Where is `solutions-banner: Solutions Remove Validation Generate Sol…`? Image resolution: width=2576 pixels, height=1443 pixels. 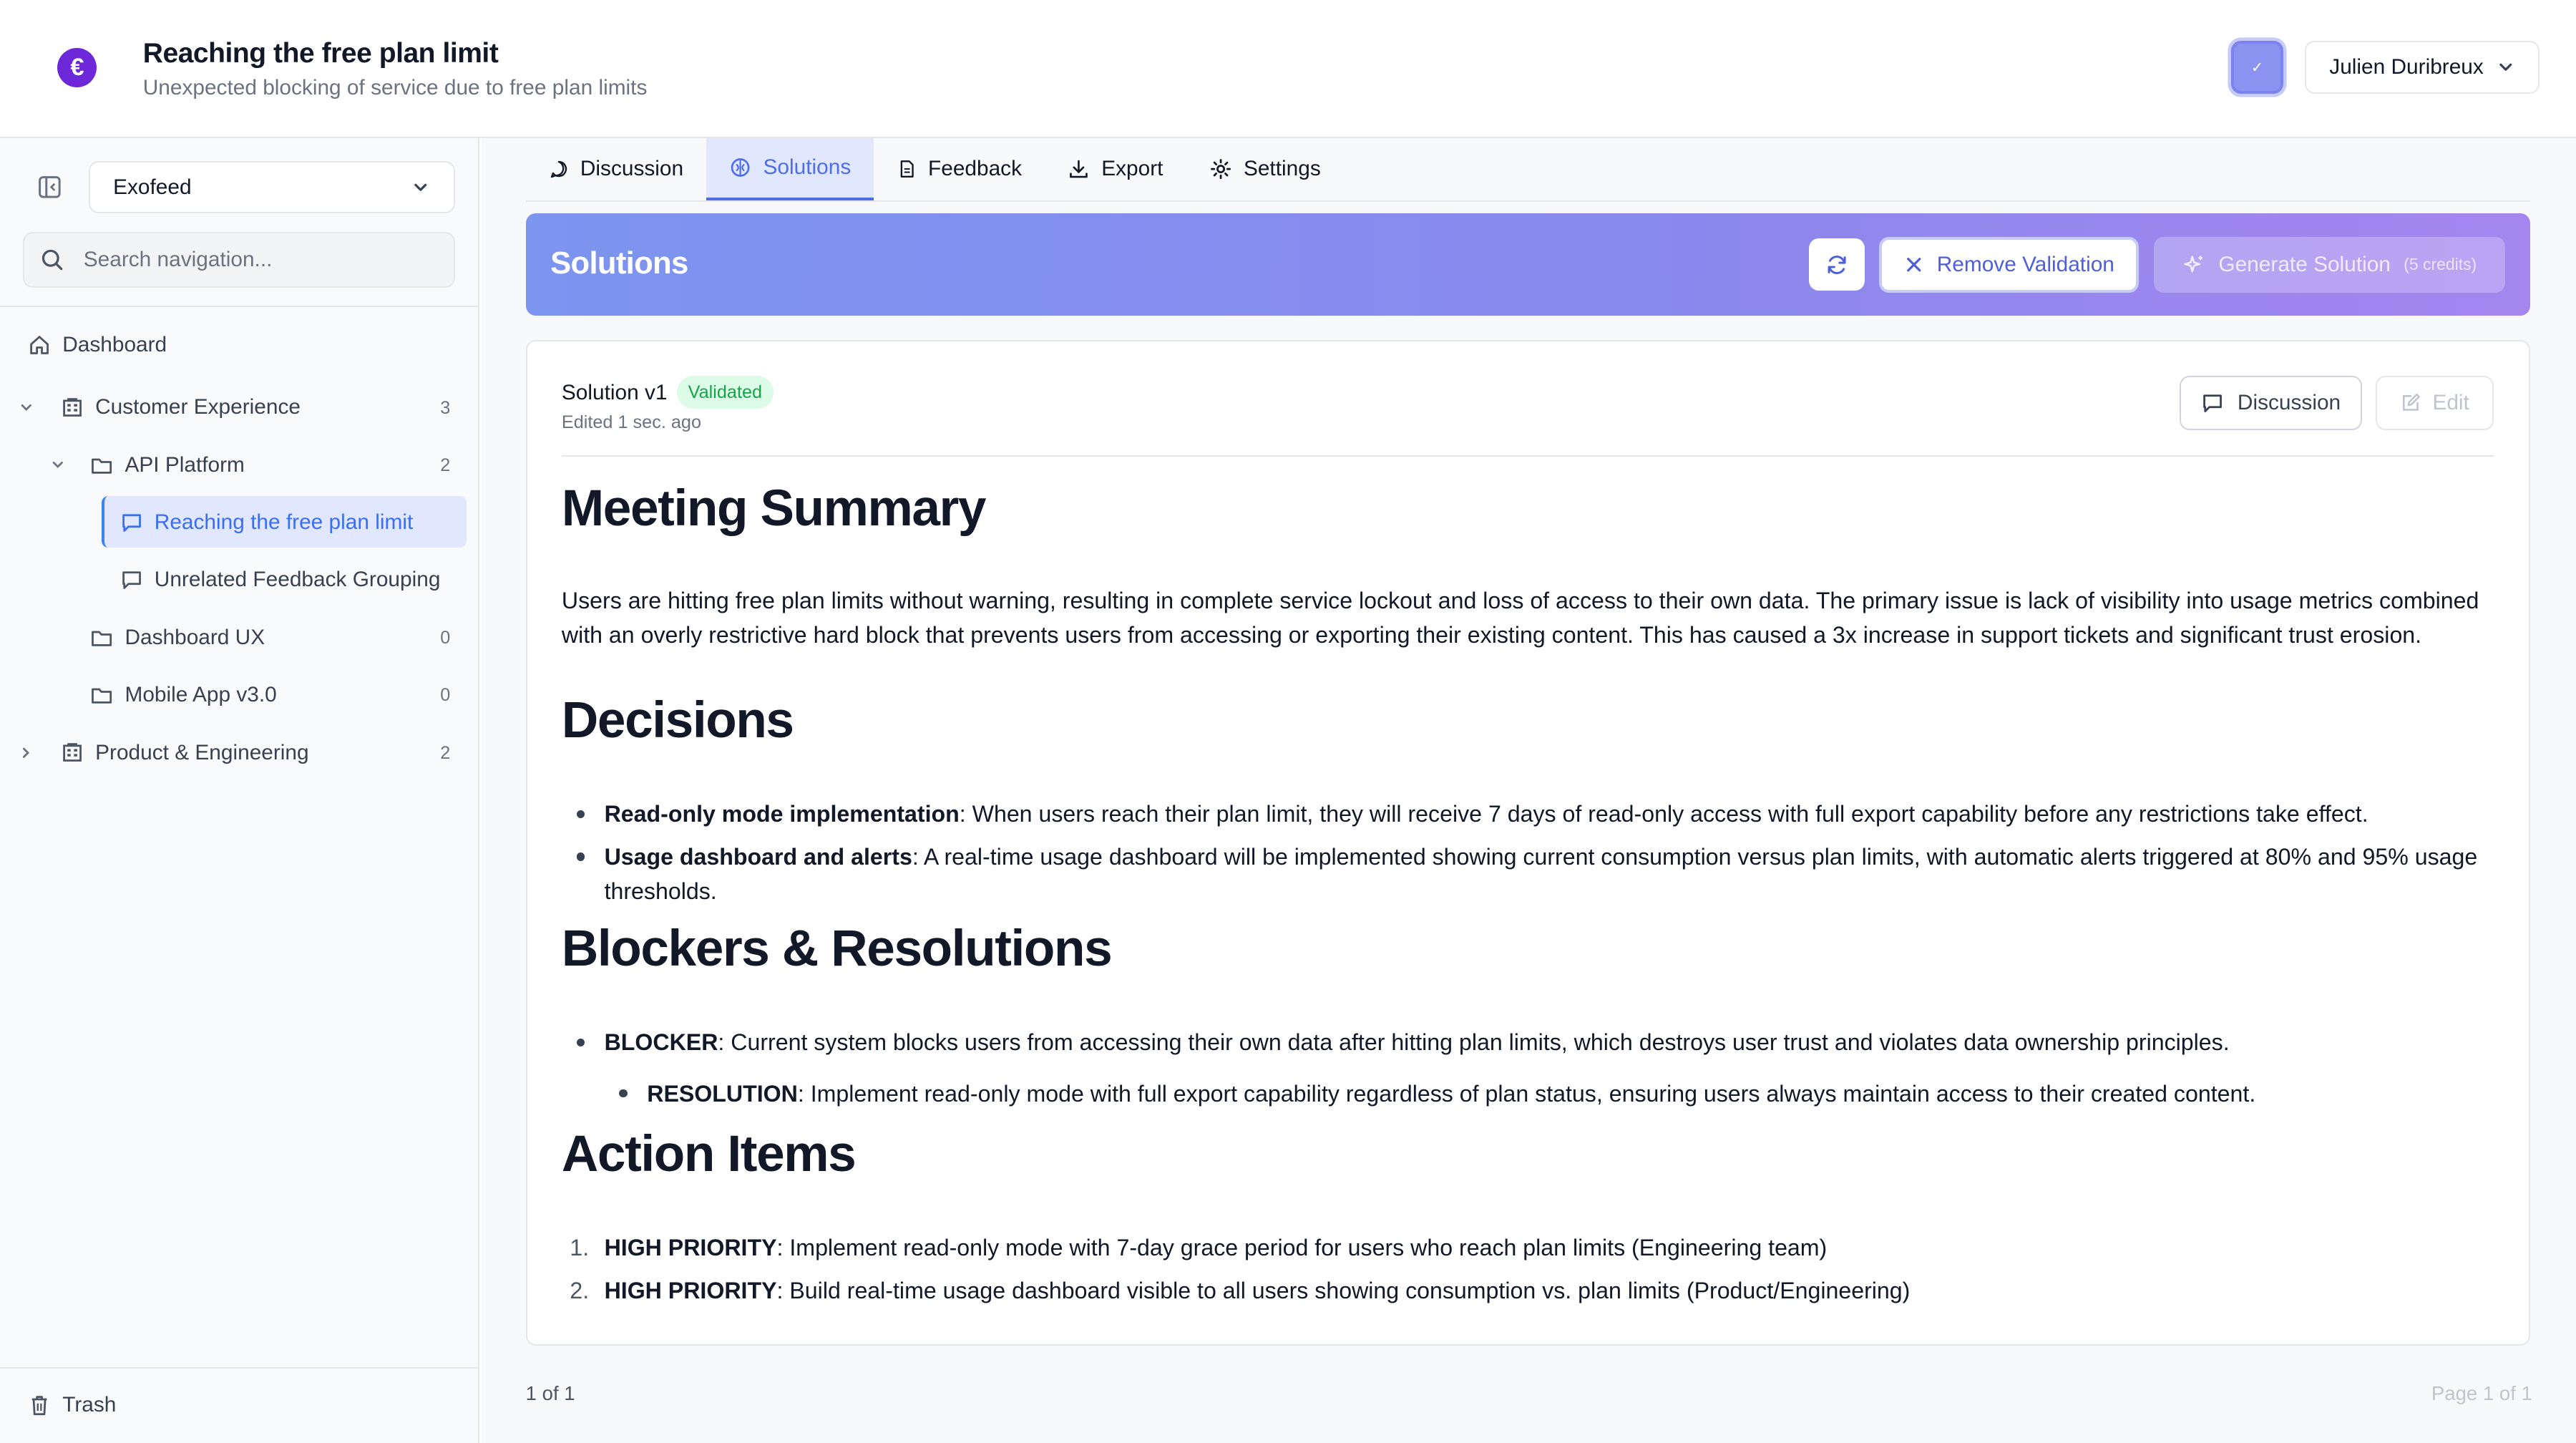 solutions-banner: Solutions Remove Validation Generate Sol… is located at coordinates (1527, 264).